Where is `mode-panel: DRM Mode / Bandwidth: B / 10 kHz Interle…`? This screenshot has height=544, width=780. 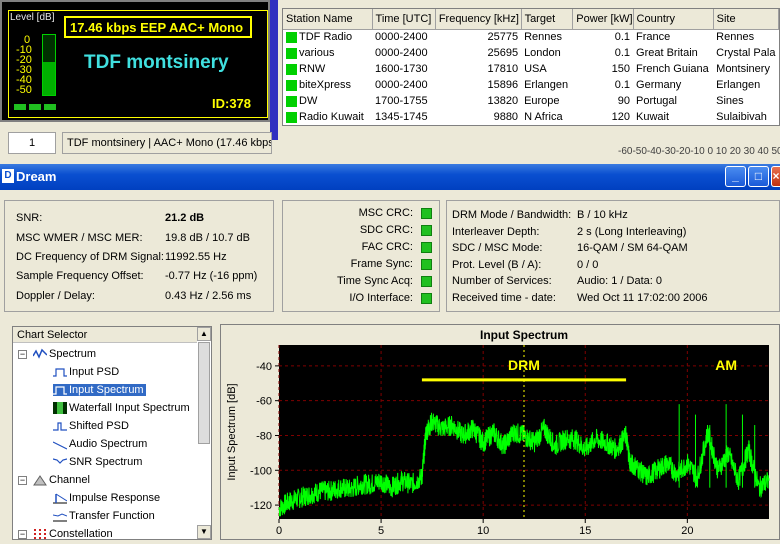
mode-panel: DRM Mode / Bandwidth: B / 10 kHz Interle… is located at coordinates (613, 256).